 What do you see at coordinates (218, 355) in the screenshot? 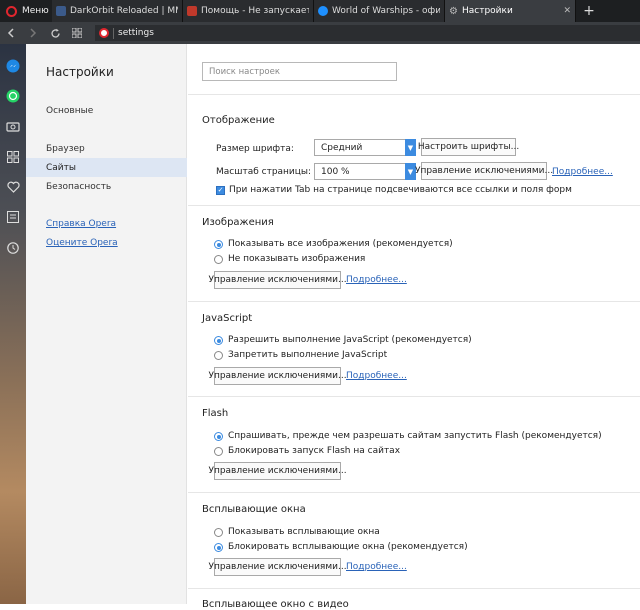
I see `block-js-radio` at bounding box center [218, 355].